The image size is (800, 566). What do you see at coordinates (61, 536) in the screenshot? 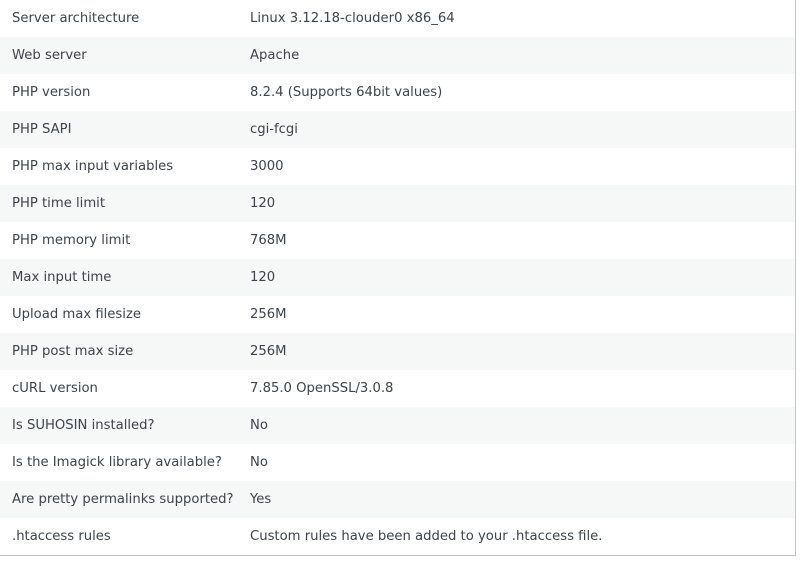
I see `row-label: .htaccess rules` at bounding box center [61, 536].